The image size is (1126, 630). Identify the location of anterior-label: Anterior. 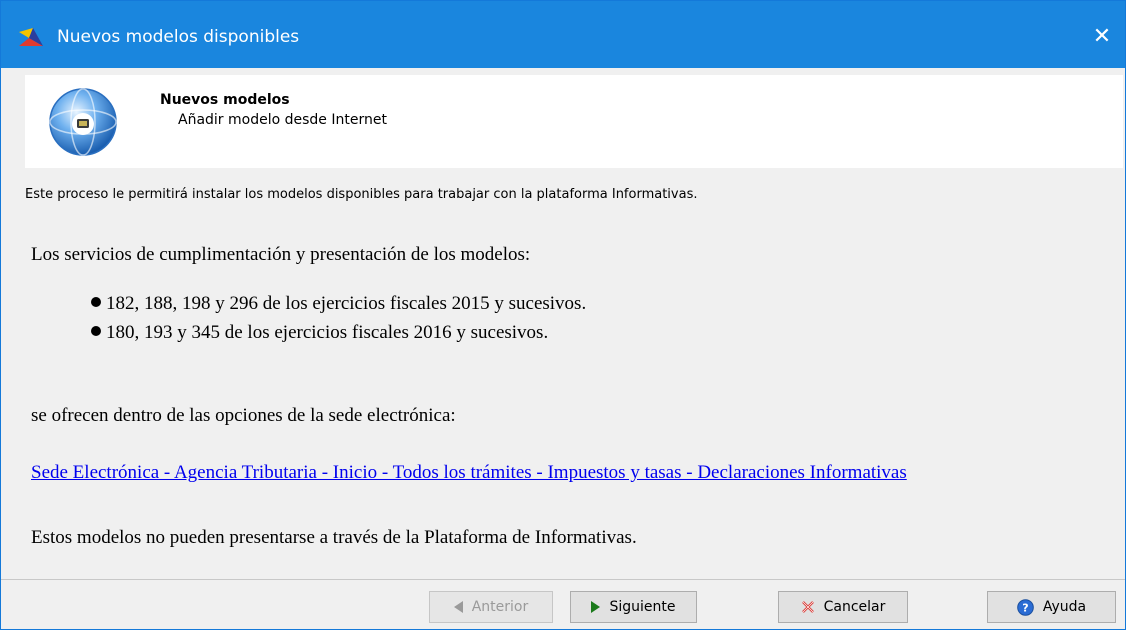
(500, 607).